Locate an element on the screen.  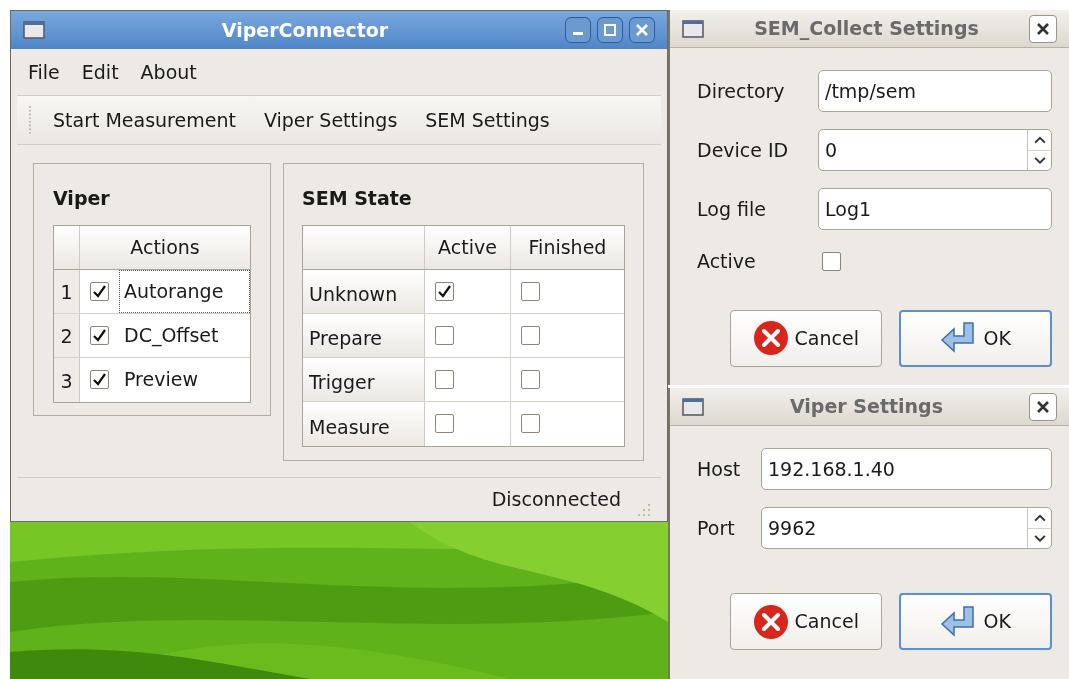
resize-grip-icon is located at coordinates (644, 510).